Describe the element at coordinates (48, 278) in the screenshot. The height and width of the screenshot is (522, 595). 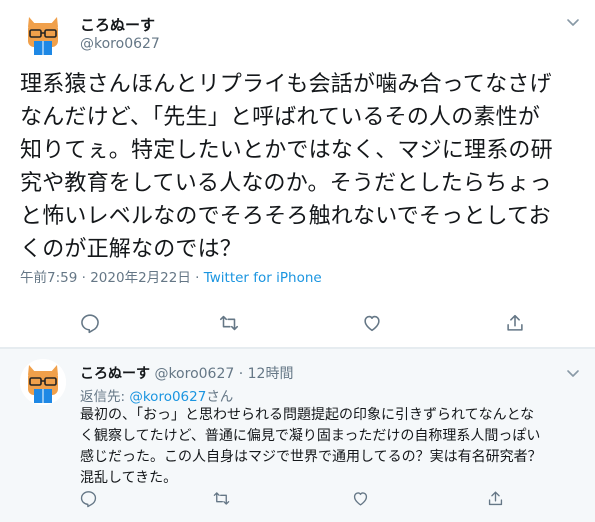
I see `tweet-time: 午前7:59` at that location.